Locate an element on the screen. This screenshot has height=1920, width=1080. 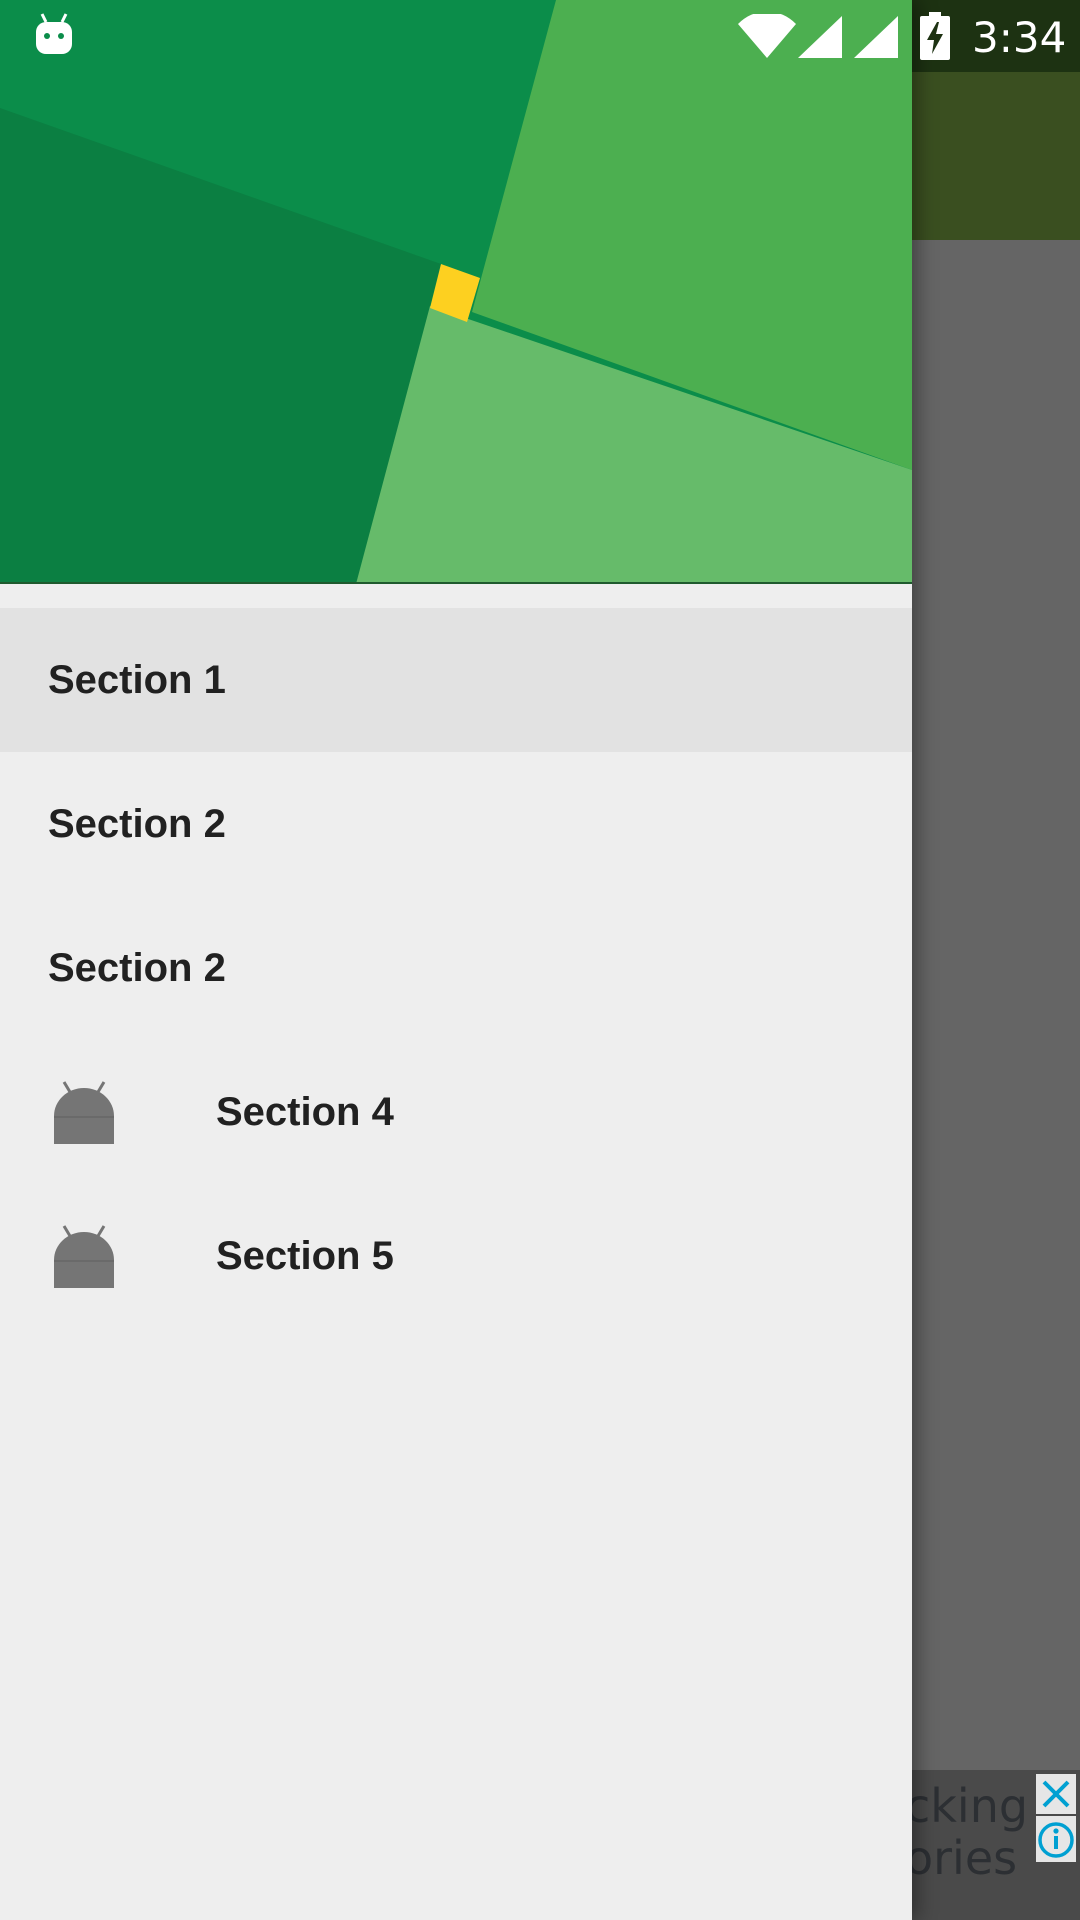
drawer-item-section-3: Section 2 is located at coordinates (456, 968).